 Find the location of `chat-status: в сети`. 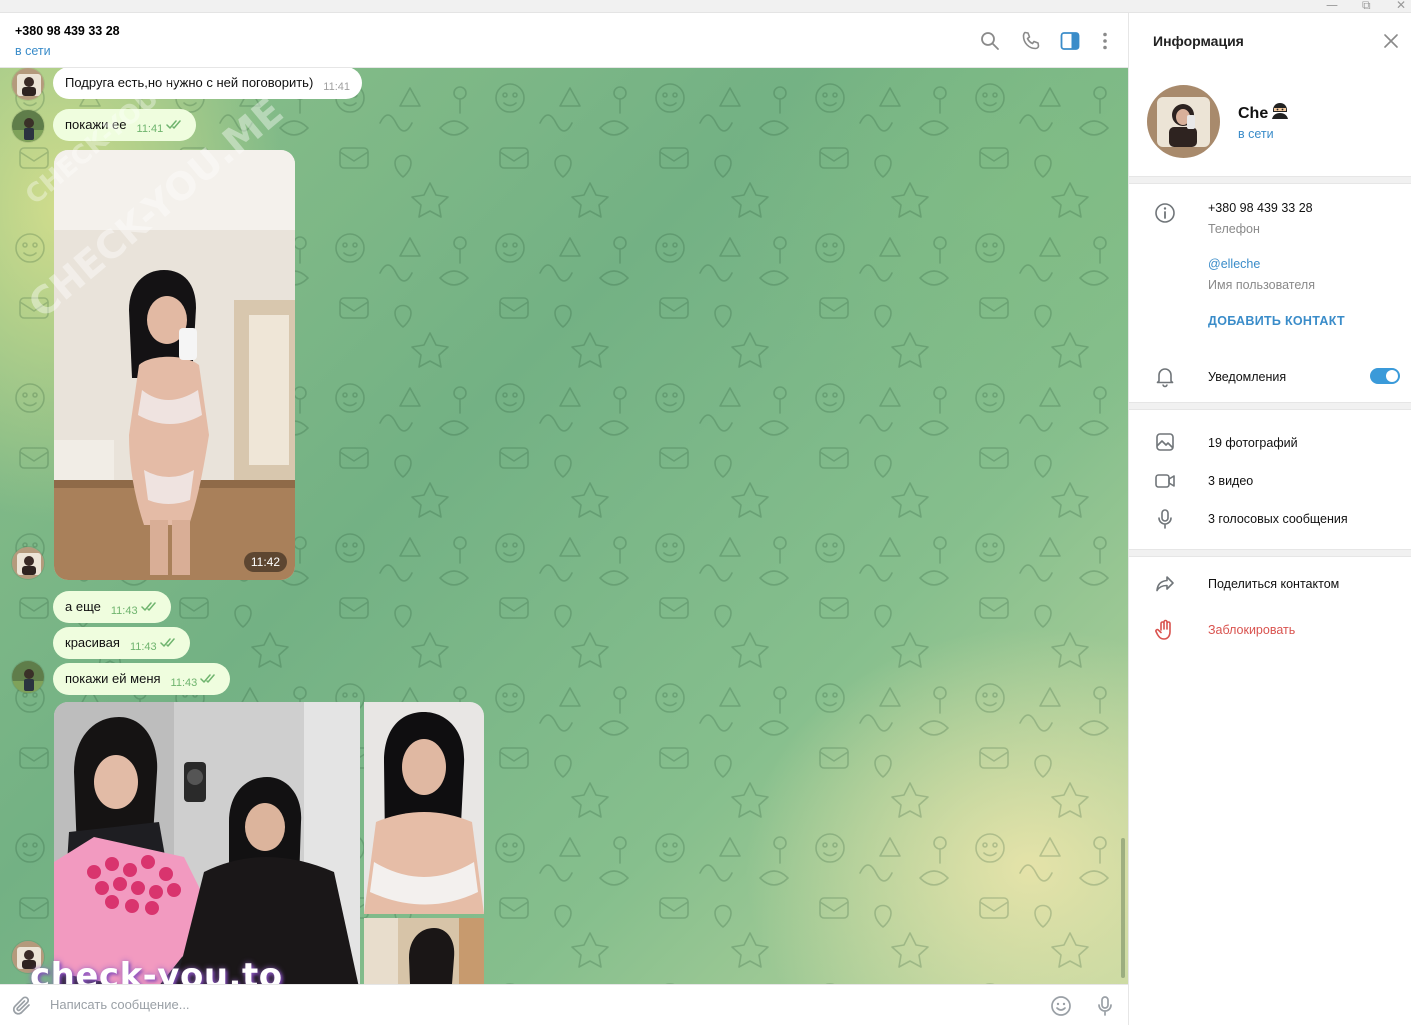

chat-status: в сети is located at coordinates (33, 51).